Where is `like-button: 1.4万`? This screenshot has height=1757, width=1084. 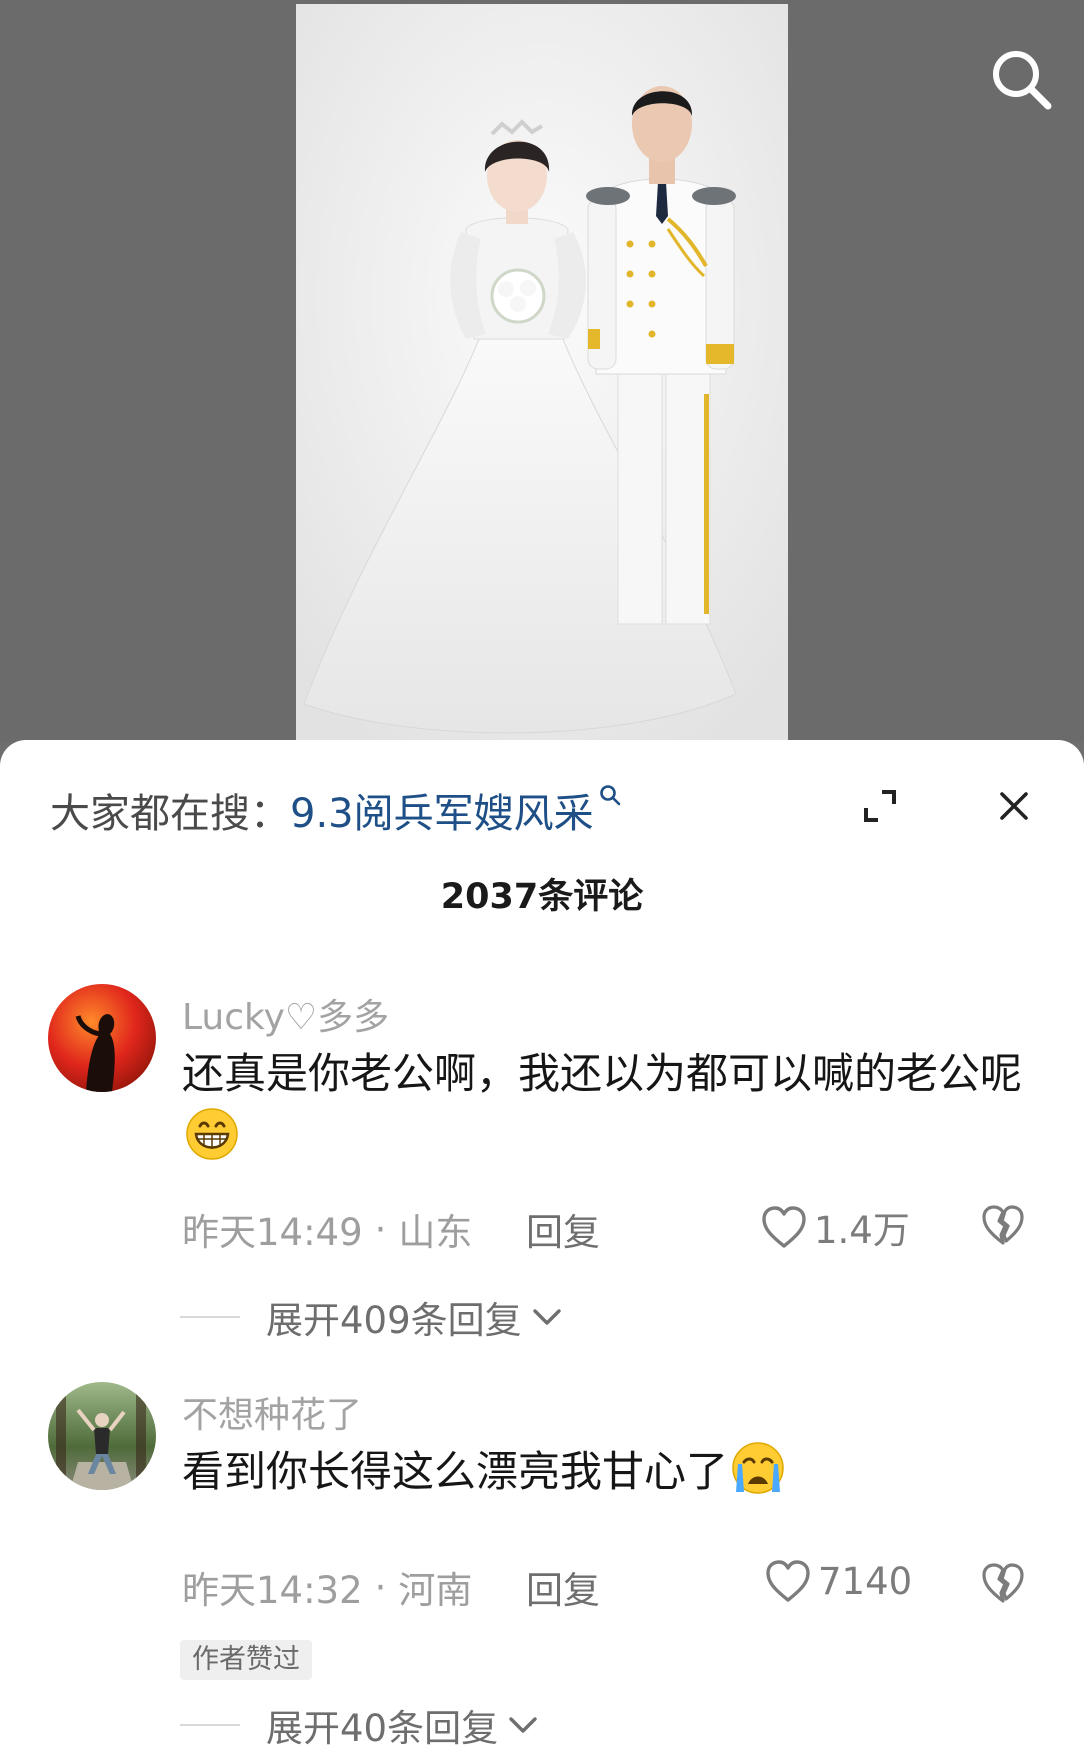 like-button: 1.4万 is located at coordinates (835, 1227).